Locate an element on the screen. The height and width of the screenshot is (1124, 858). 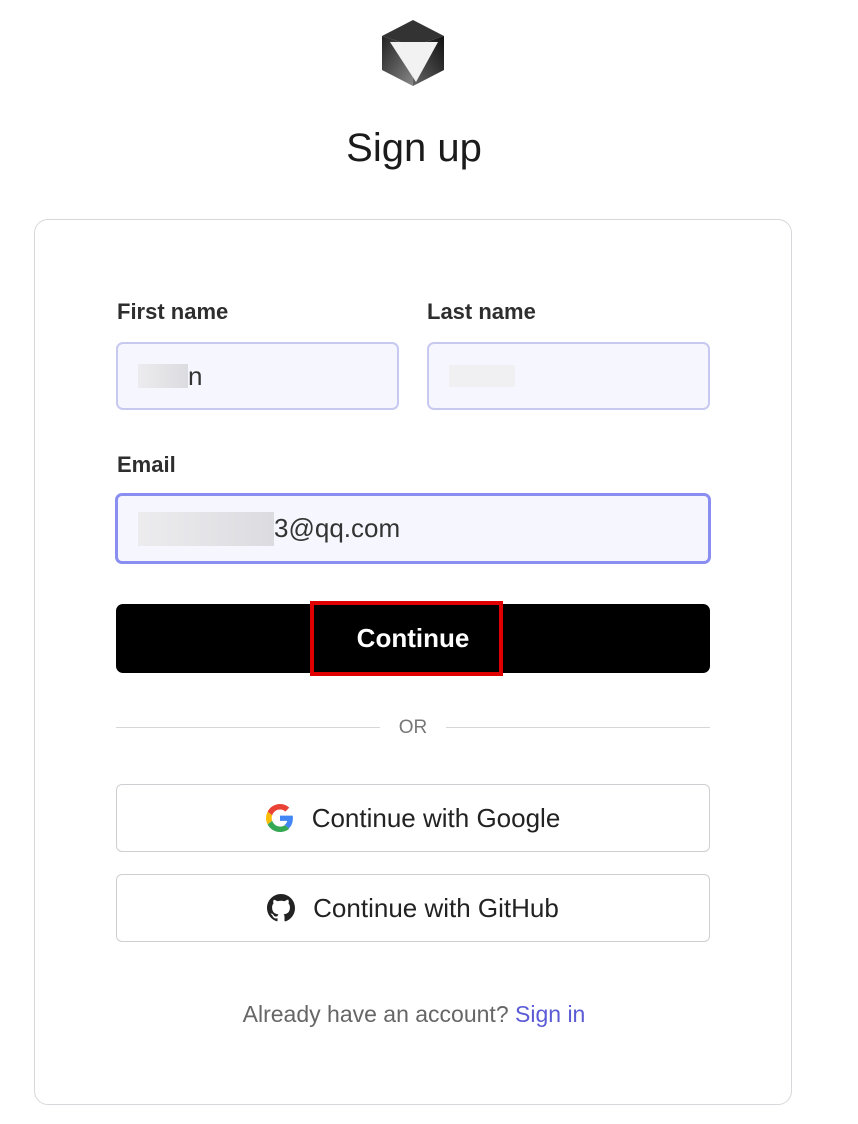
first-name-label: First name is located at coordinates (173, 311).